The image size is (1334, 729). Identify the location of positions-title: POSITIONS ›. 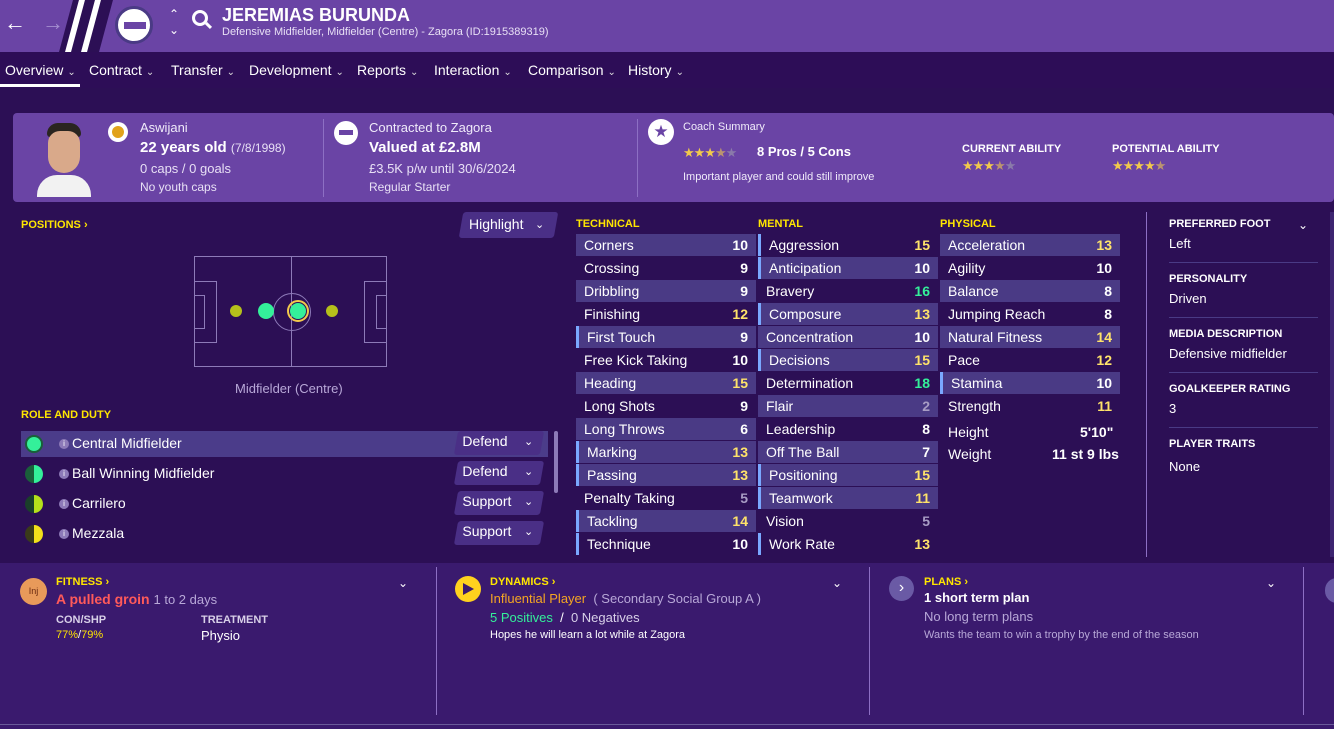
(54, 225).